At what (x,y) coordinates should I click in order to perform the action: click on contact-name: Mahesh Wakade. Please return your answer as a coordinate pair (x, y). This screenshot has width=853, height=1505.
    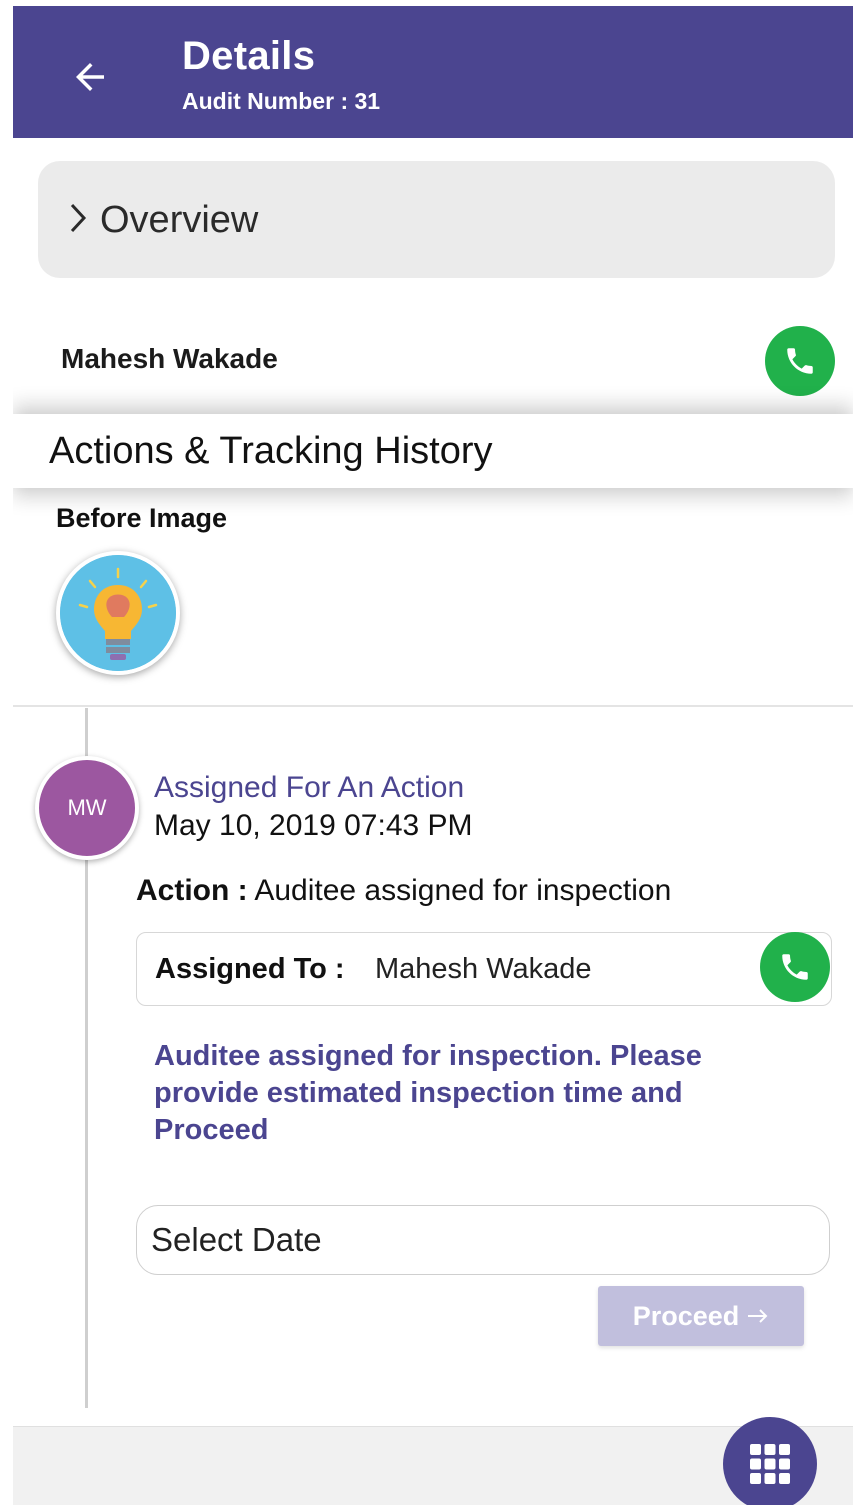
    Looking at the image, I should click on (169, 358).